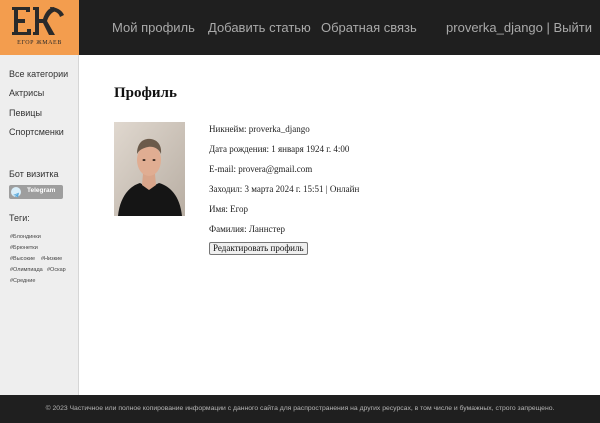 The width and height of the screenshot is (600, 423). Describe the element at coordinates (24, 248) in the screenshot. I see `tag-brunettes: #Брюнетки` at that location.